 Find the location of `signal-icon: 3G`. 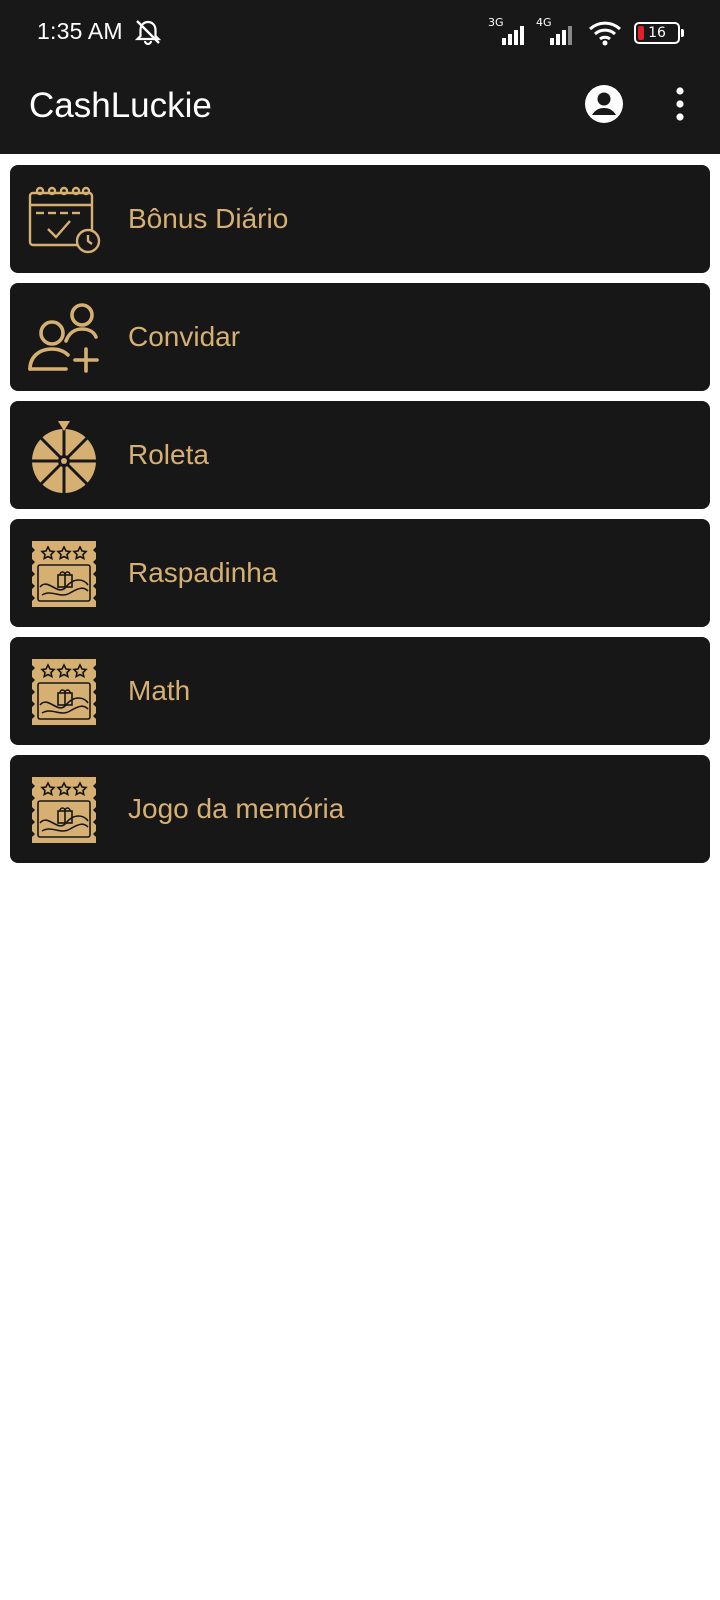

signal-icon: 3G is located at coordinates (509, 32).